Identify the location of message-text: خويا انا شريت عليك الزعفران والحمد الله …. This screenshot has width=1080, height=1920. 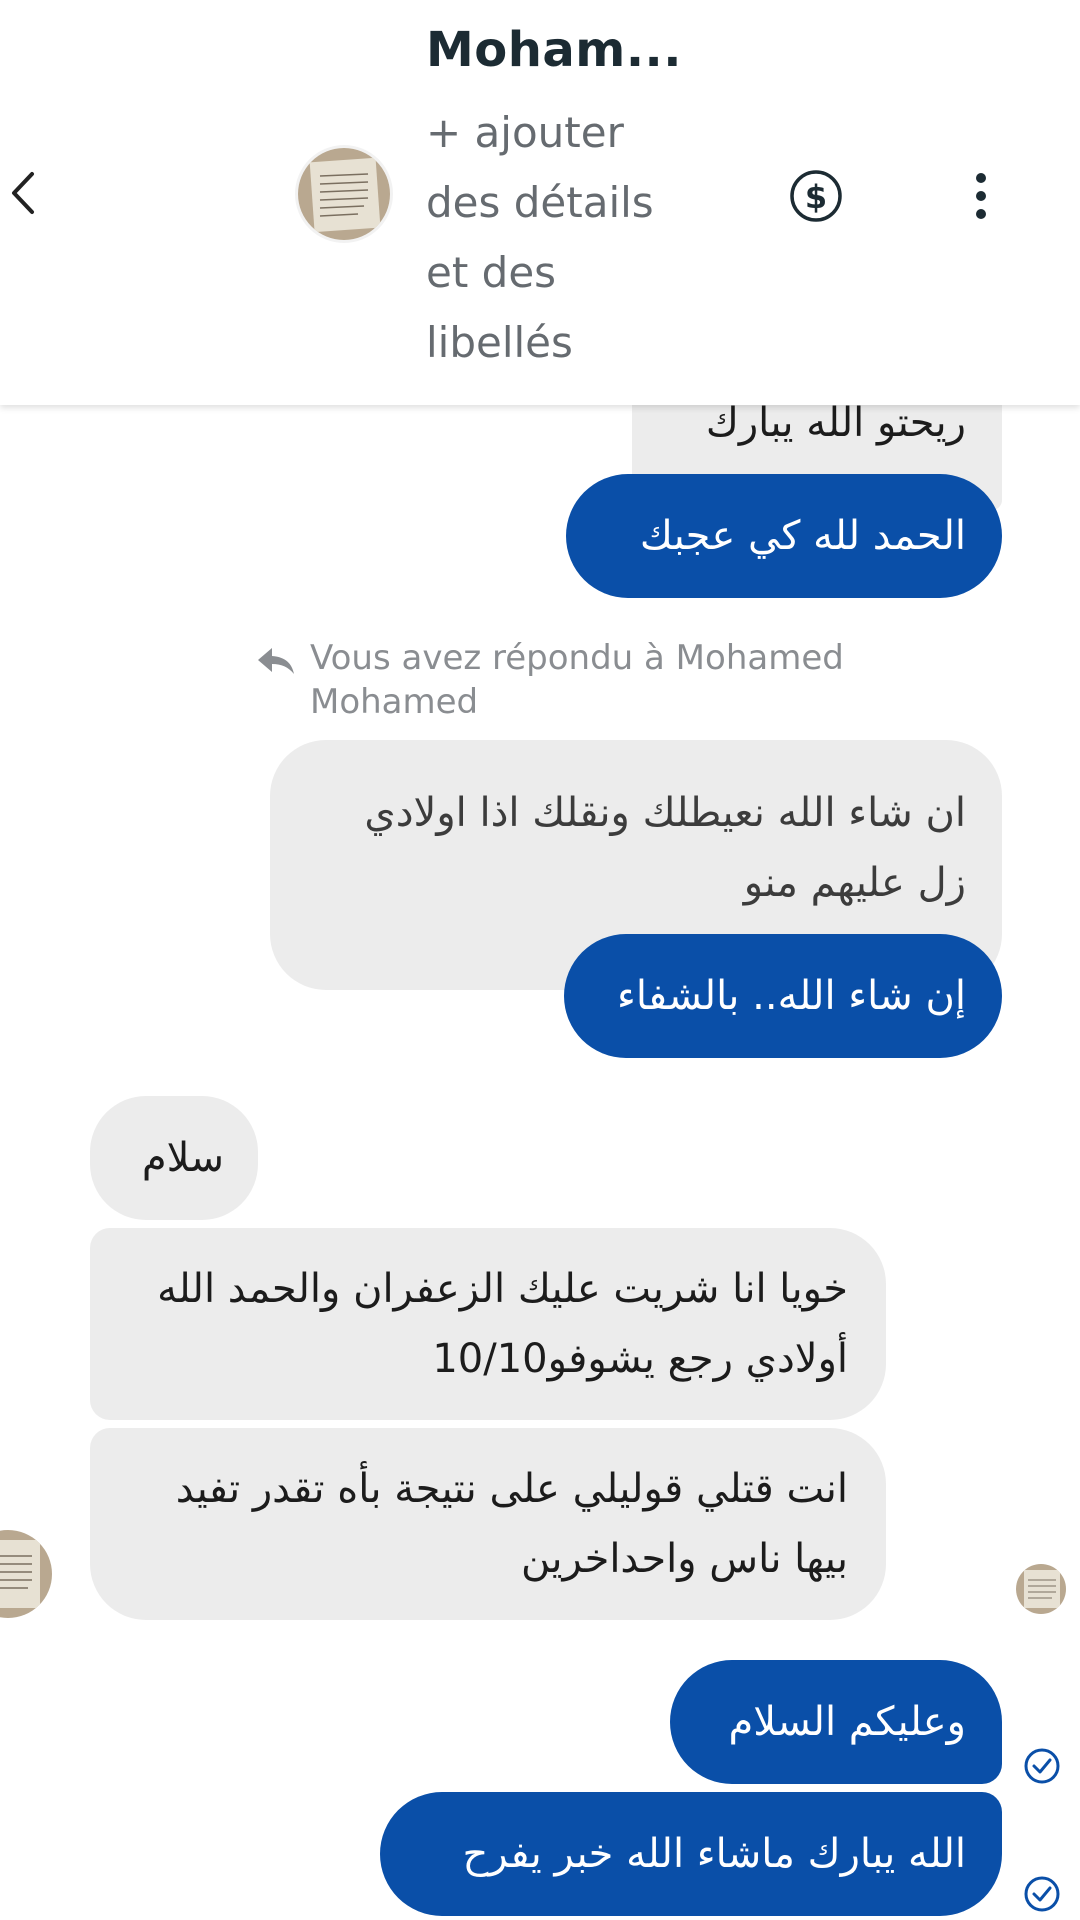
(502, 1324).